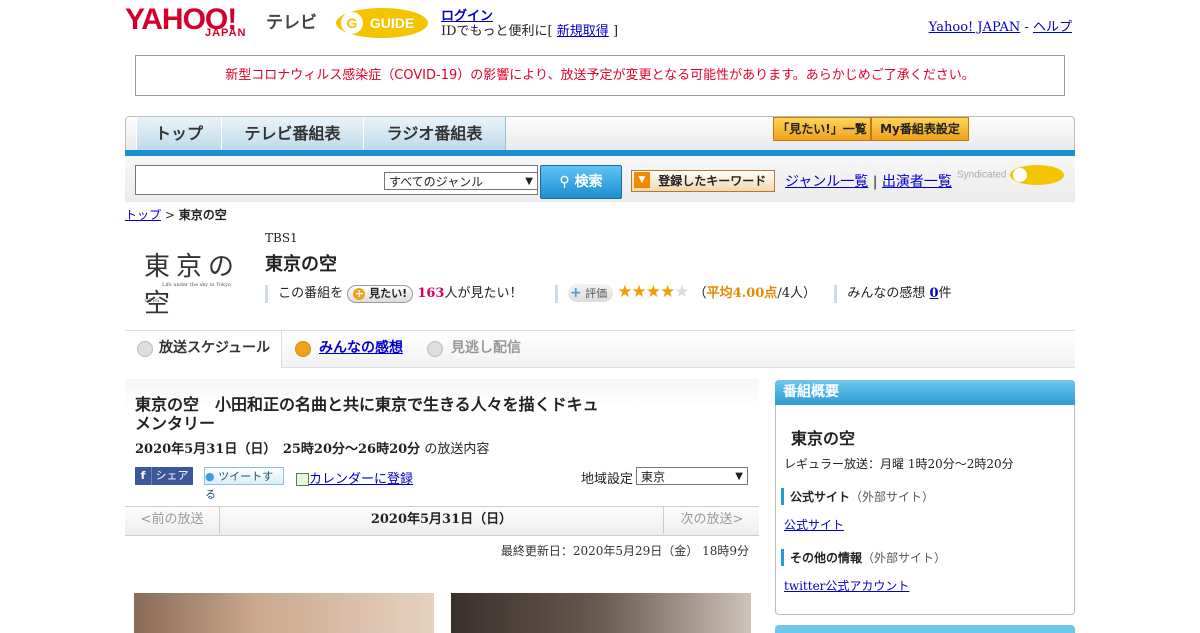 The height and width of the screenshot is (633, 1200). Describe the element at coordinates (486, 348) in the screenshot. I see `tab-catchup-label: 見逃し配信` at that location.